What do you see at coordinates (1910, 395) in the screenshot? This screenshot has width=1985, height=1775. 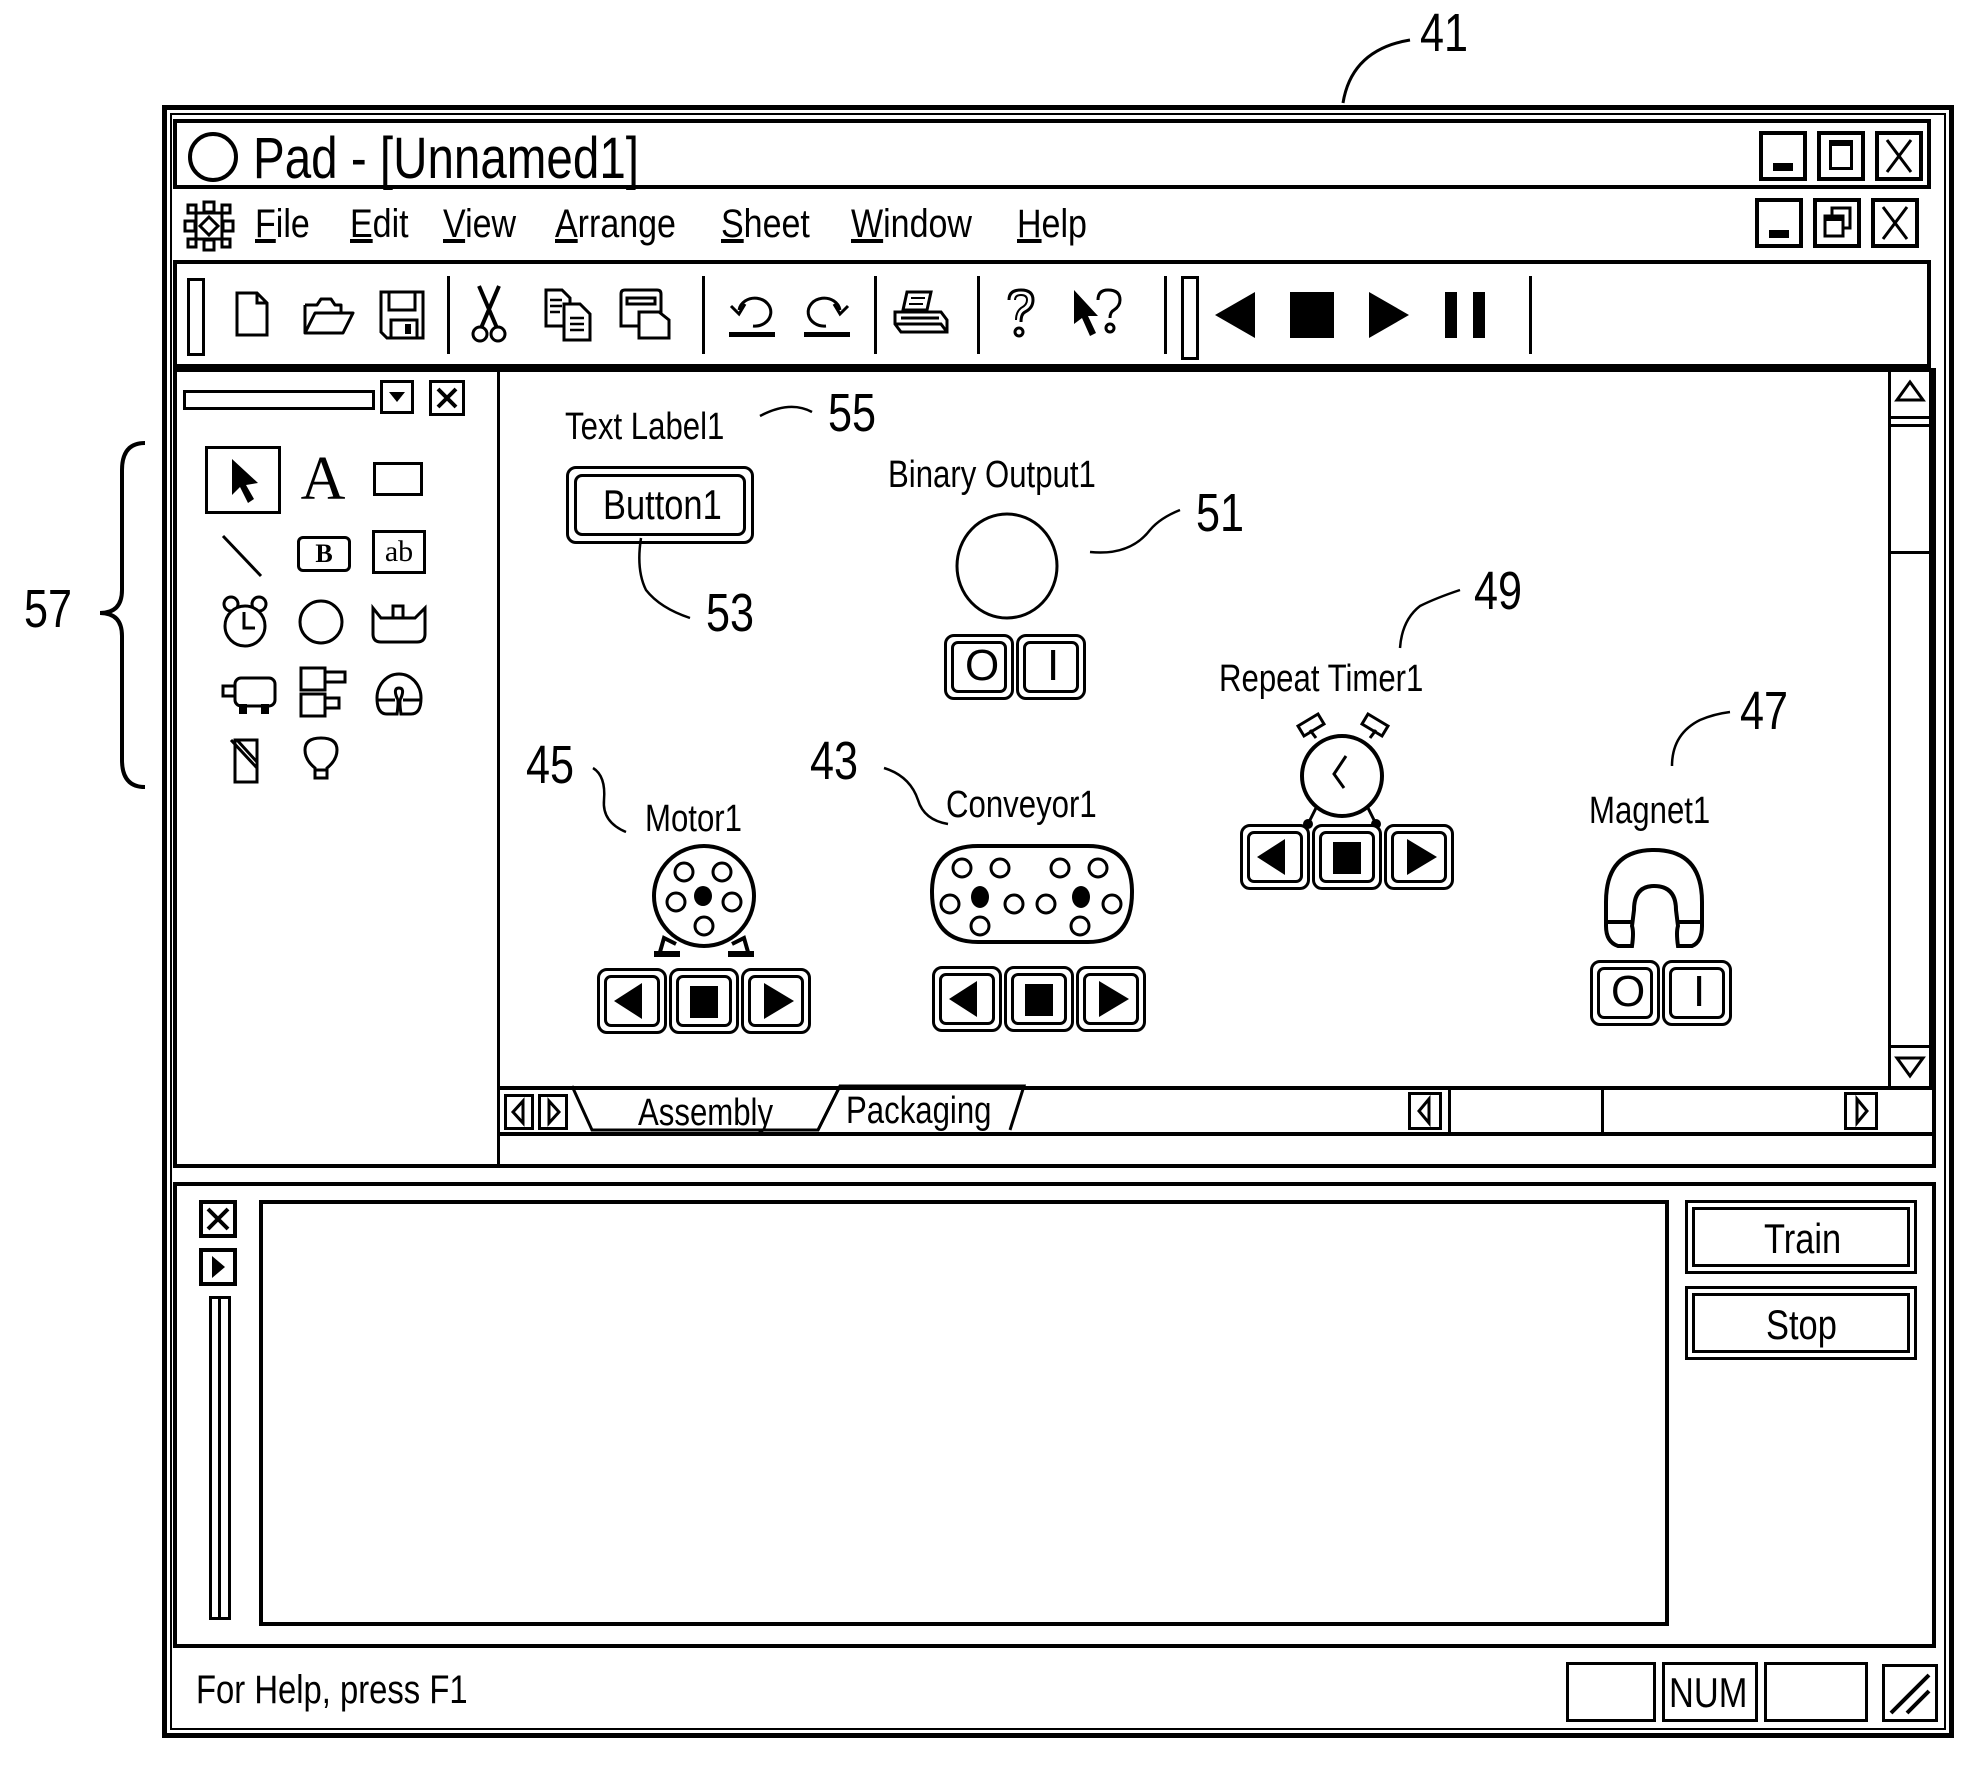 I see `scroll-up-button` at bounding box center [1910, 395].